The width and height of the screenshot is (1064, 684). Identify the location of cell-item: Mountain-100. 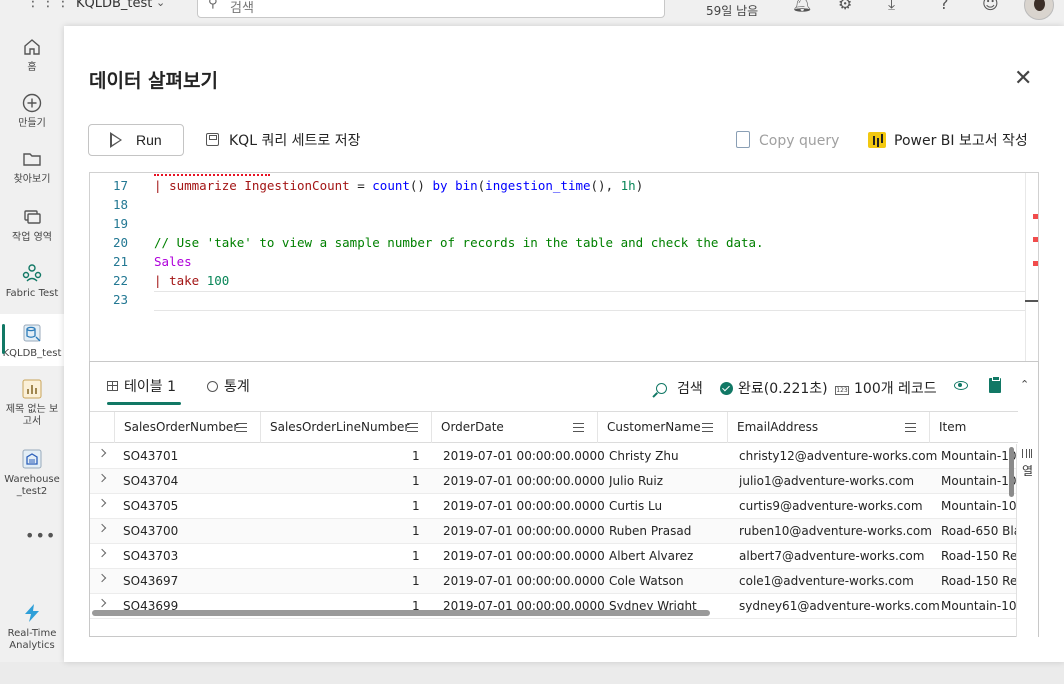
(979, 506).